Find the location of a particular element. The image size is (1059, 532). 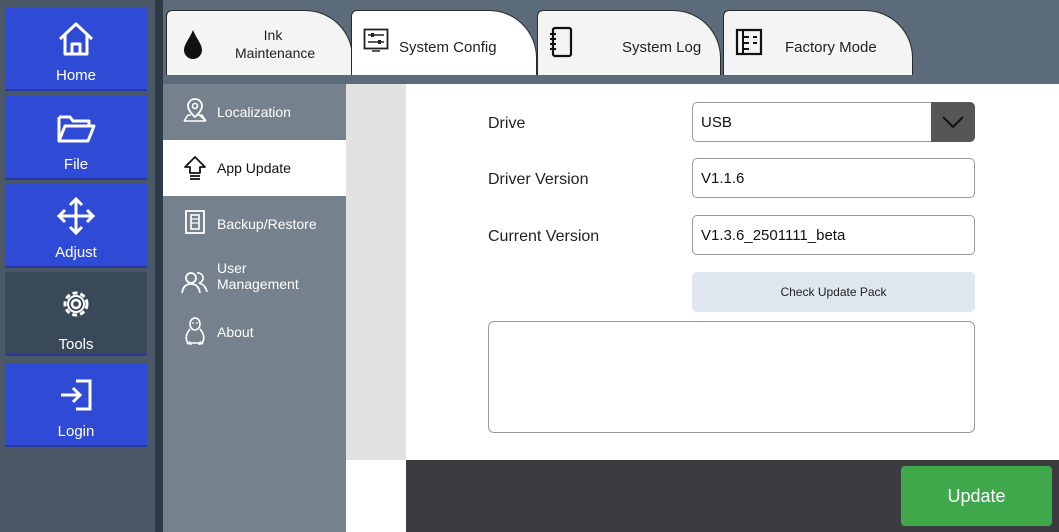

nav-home-label: Home is located at coordinates (75, 75).